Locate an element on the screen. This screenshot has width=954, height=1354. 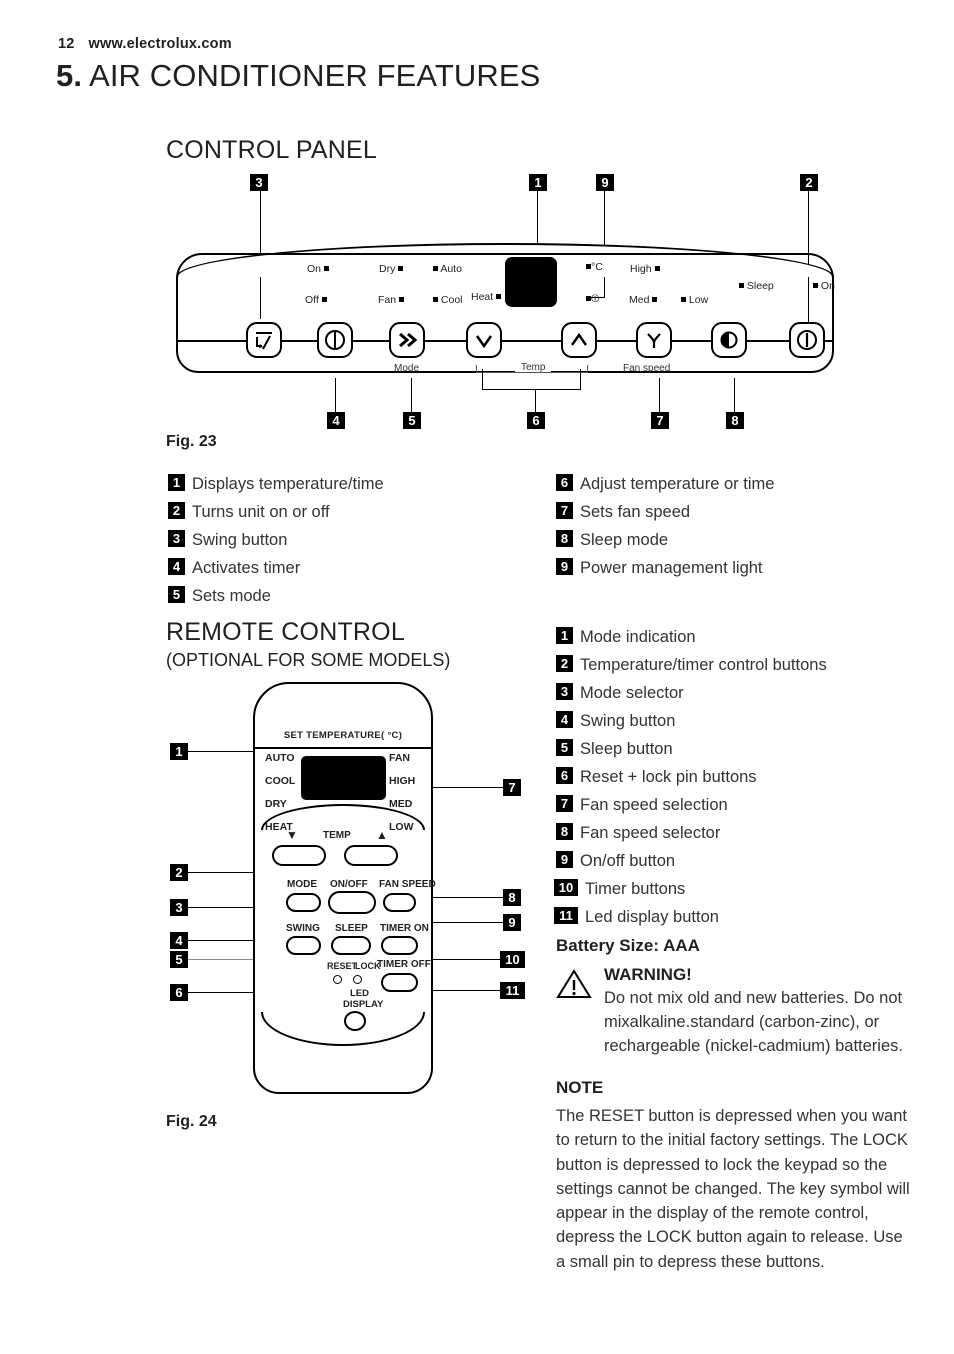
remote-temp-up-button is located at coordinates (371, 855).